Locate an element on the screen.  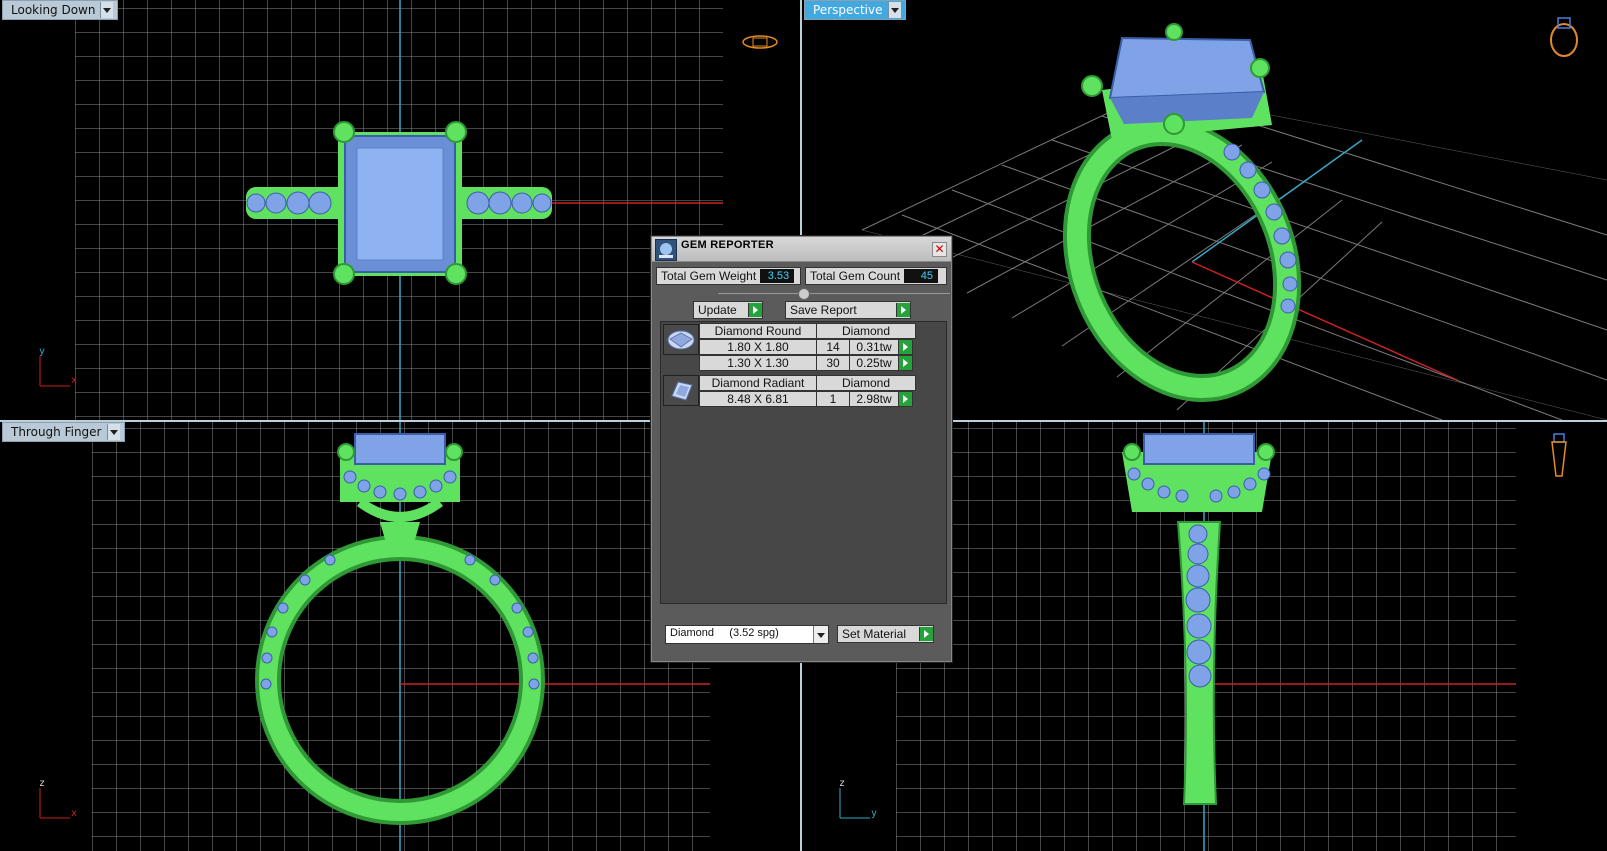
ring-perspective-view is located at coordinates (1182, 212).